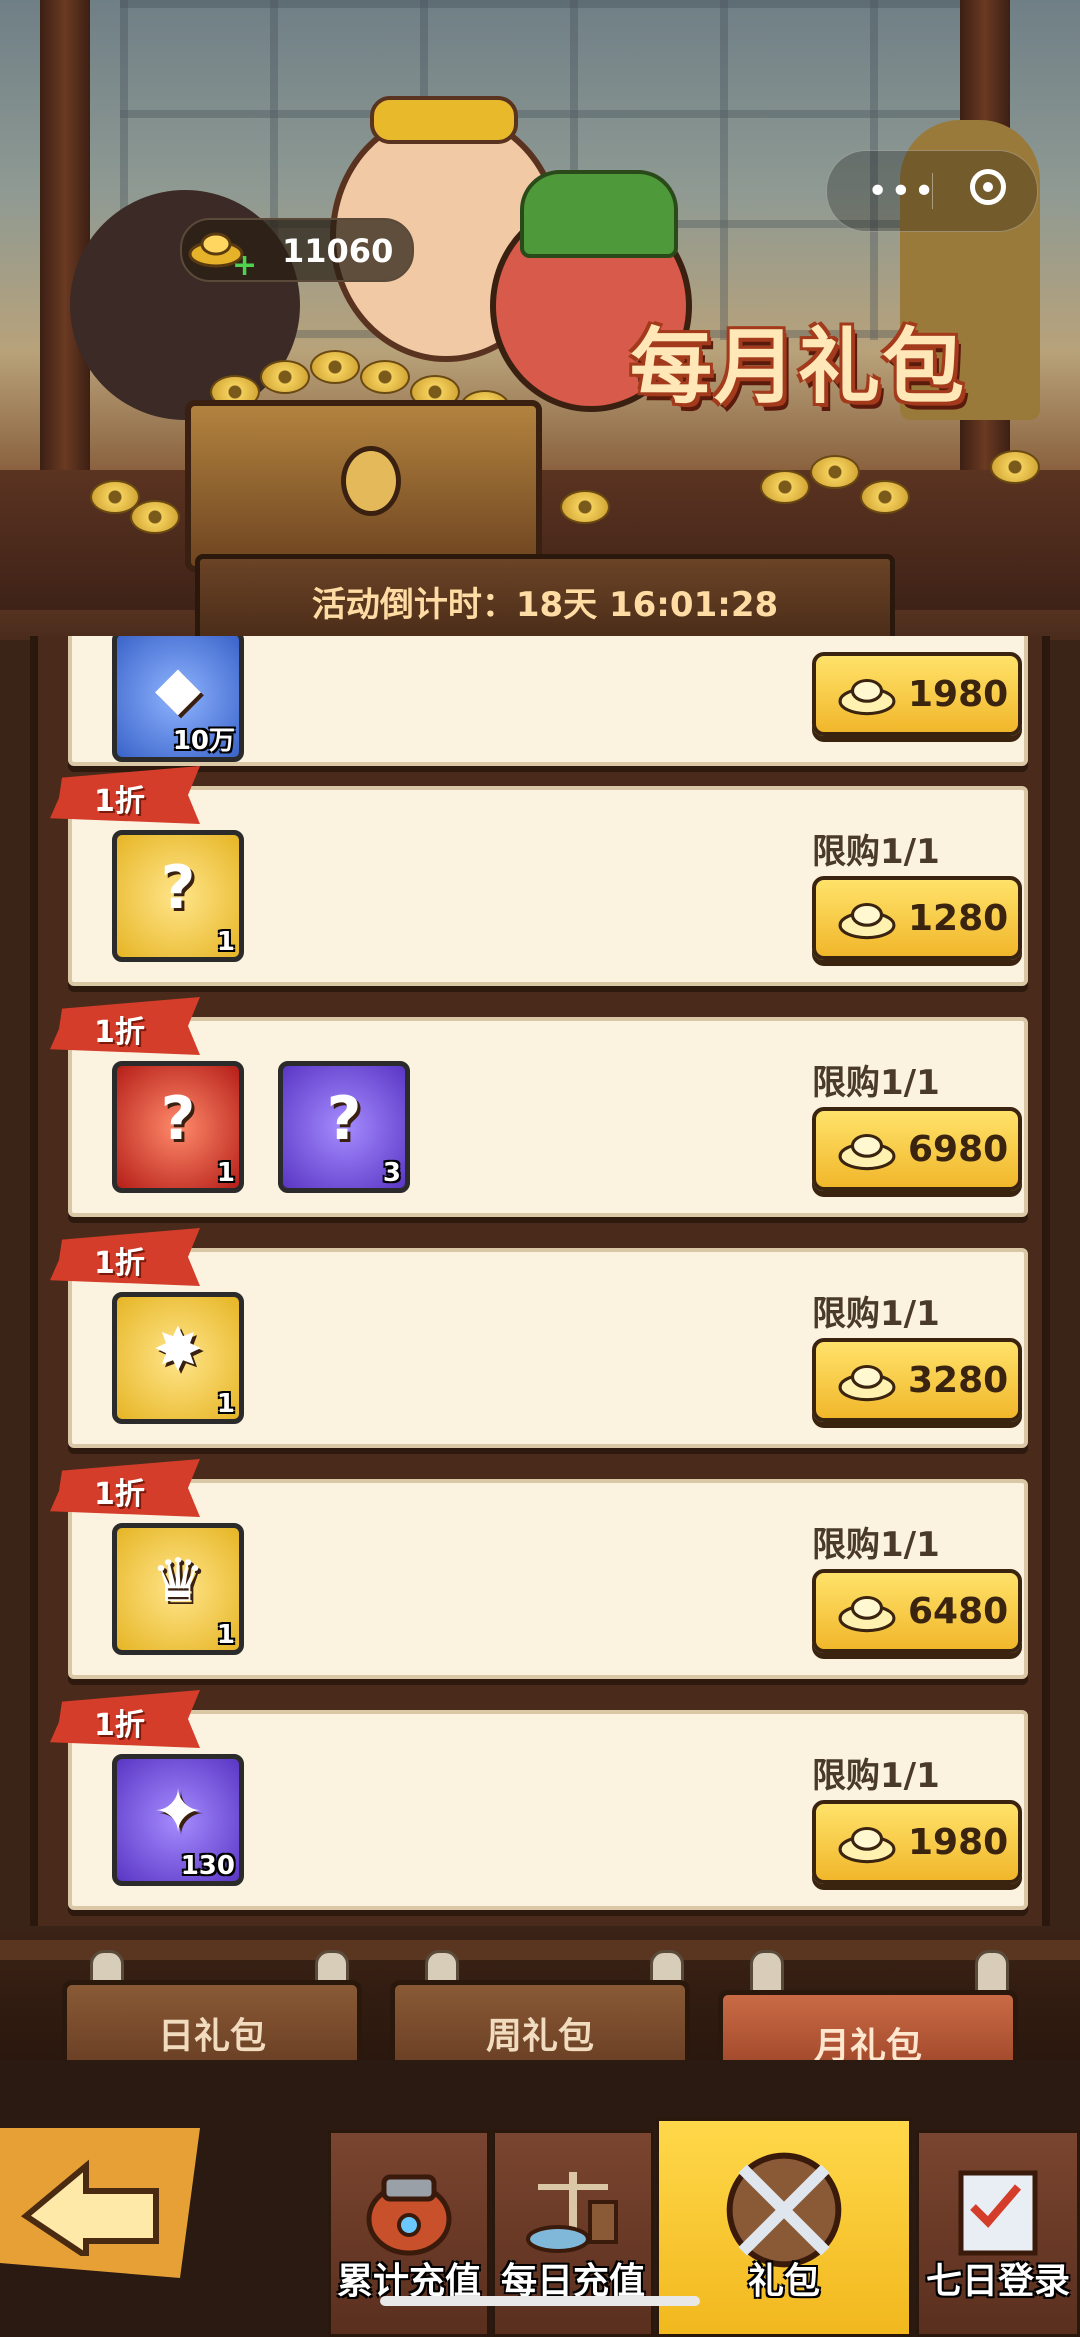 The width and height of the screenshot is (1080, 2337). What do you see at coordinates (998, 2213) in the screenshot?
I see `checklist-icon` at bounding box center [998, 2213].